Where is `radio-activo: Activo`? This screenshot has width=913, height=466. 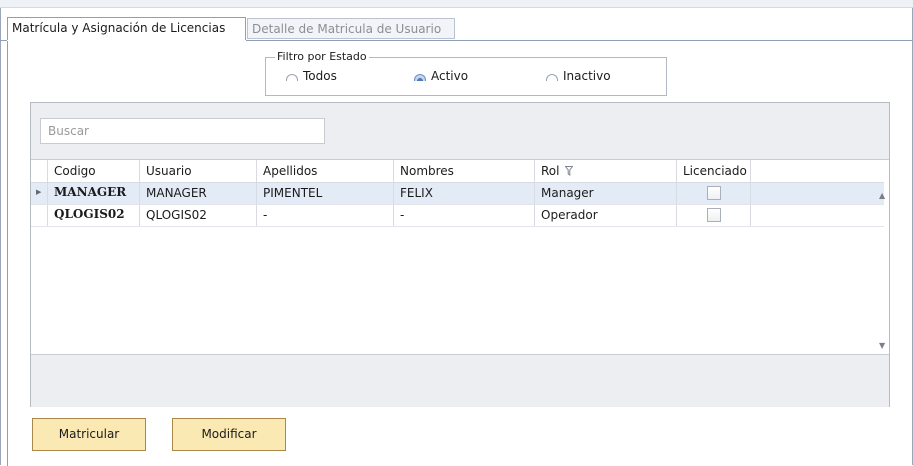
radio-activo: Activo is located at coordinates (441, 76).